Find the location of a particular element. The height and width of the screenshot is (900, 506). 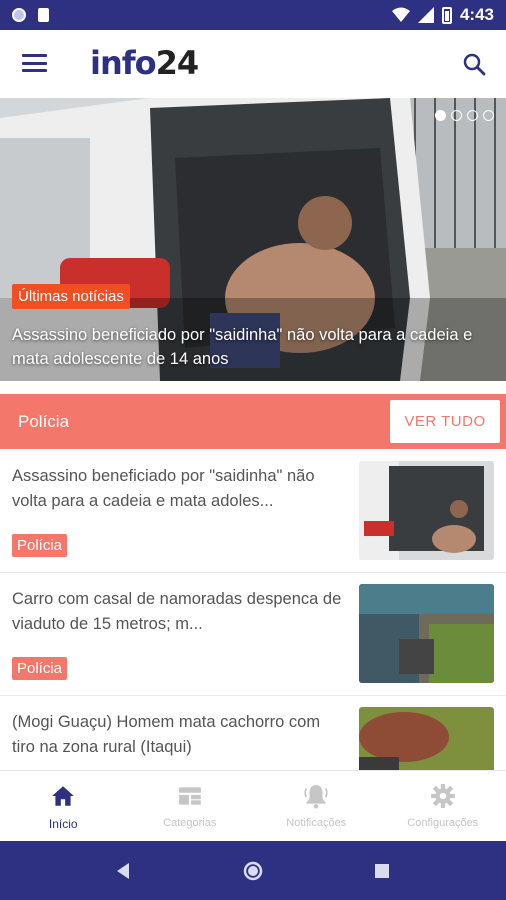

status-bar: 4:43 is located at coordinates (253, 15).